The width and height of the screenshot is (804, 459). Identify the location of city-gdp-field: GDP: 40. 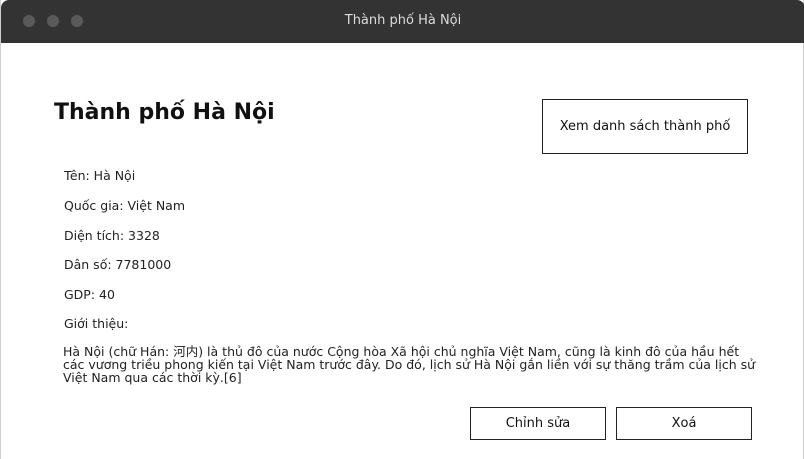
(89, 294).